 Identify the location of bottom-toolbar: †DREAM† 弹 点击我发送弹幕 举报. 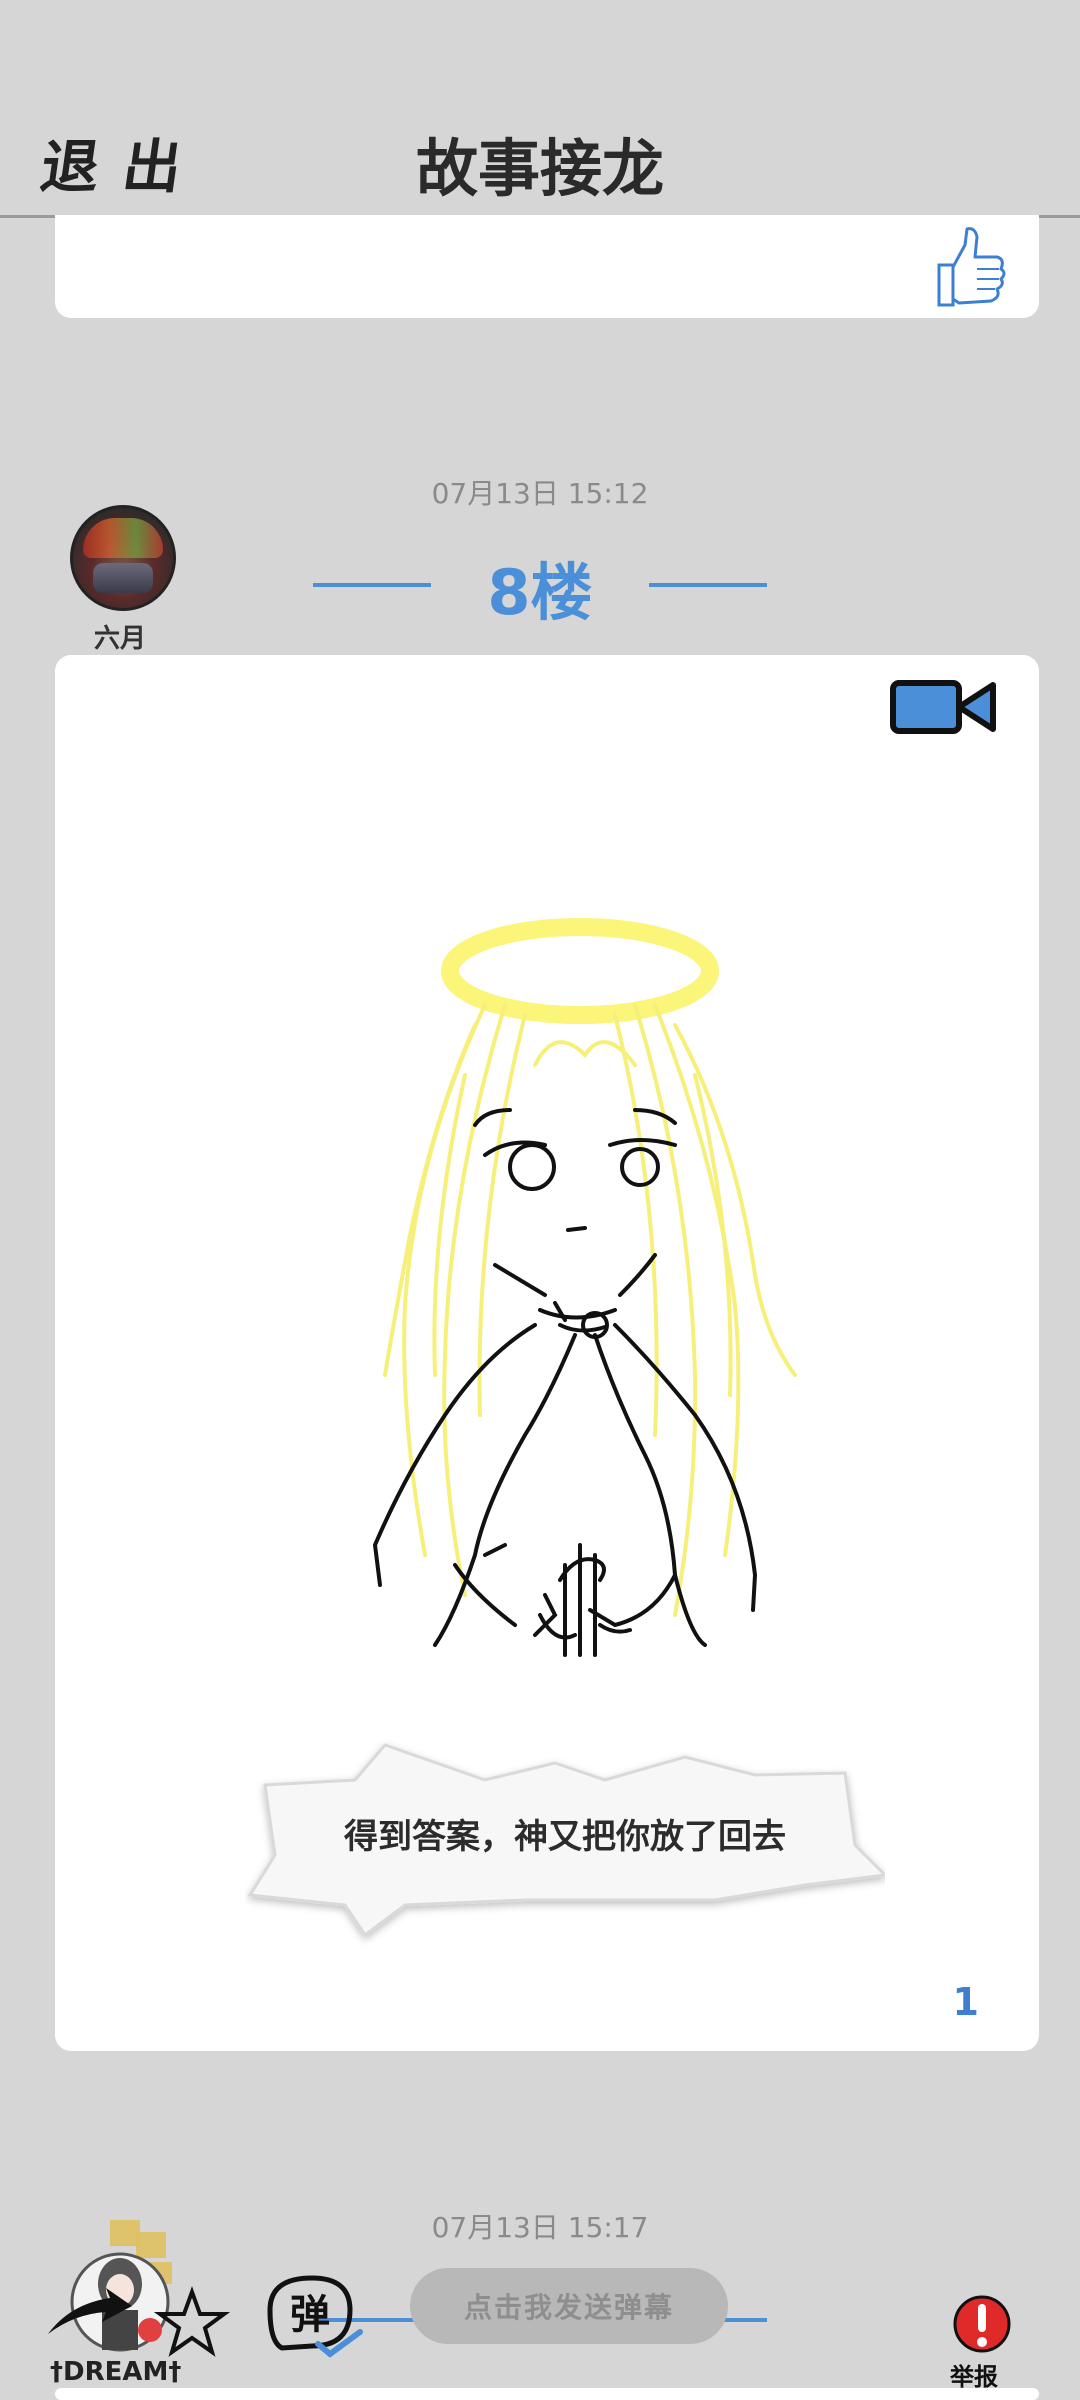
(540, 2300).